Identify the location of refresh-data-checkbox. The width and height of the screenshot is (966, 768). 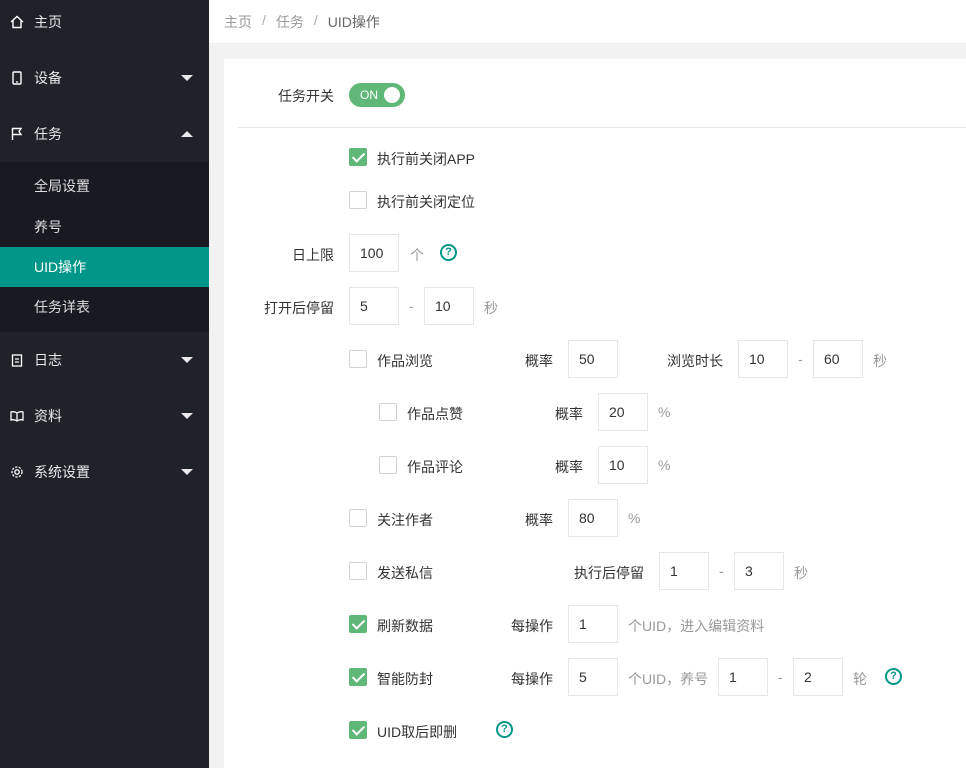
(358, 624).